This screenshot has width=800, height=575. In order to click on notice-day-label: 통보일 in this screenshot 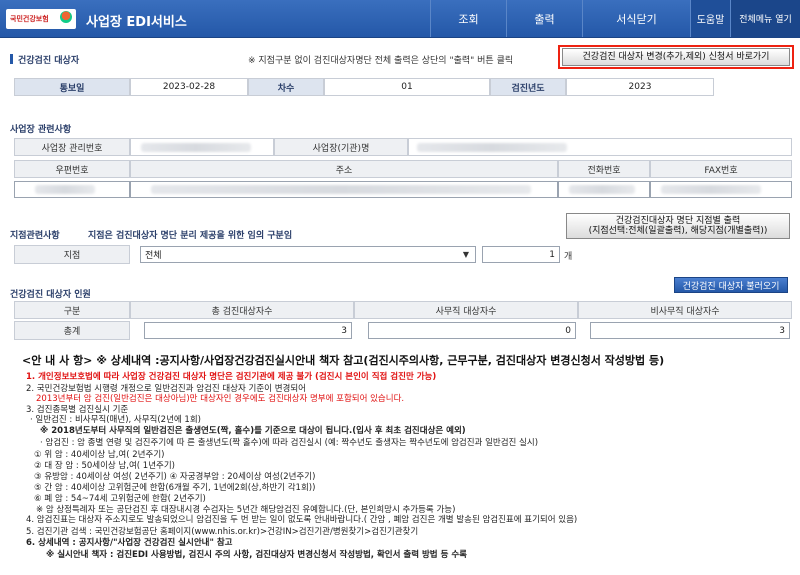, I will do `click(72, 87)`.